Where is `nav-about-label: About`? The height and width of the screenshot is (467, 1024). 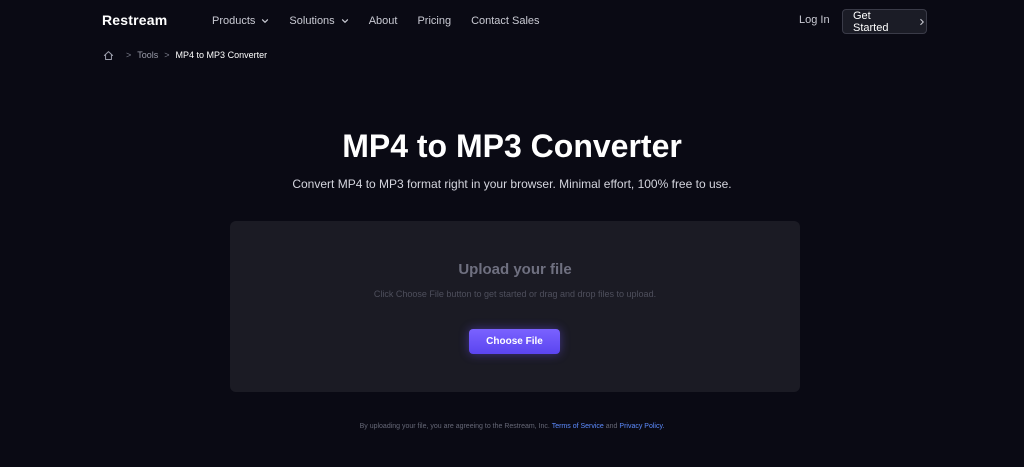 nav-about-label: About is located at coordinates (383, 21).